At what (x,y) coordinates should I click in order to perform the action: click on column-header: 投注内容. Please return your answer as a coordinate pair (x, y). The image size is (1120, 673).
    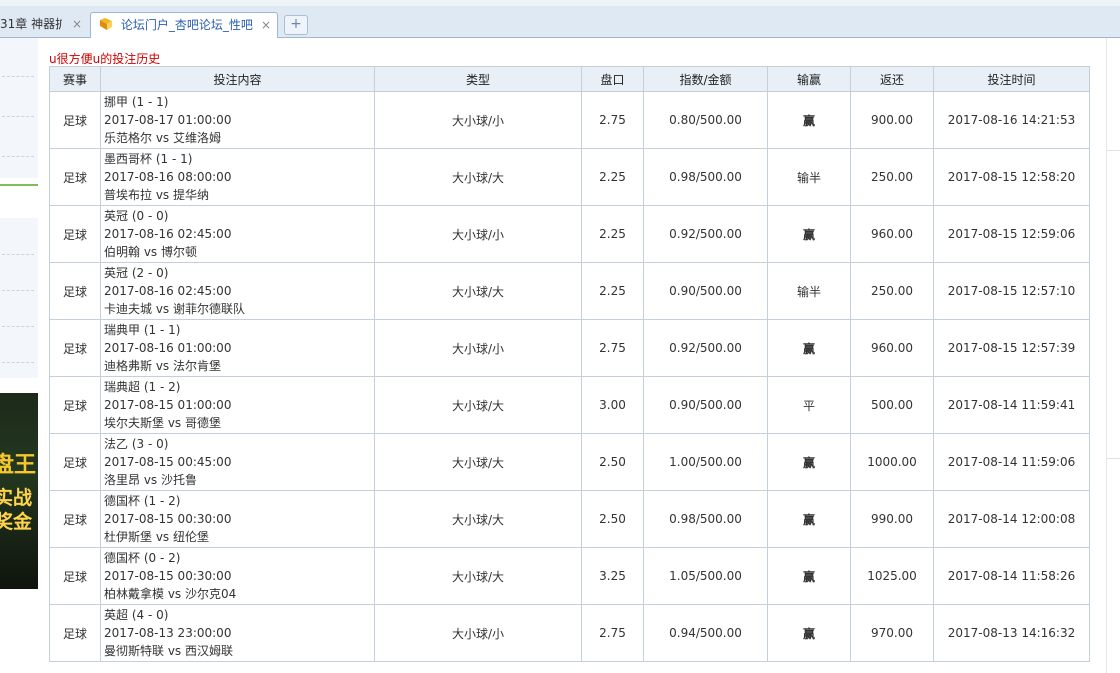
    Looking at the image, I should click on (237, 79).